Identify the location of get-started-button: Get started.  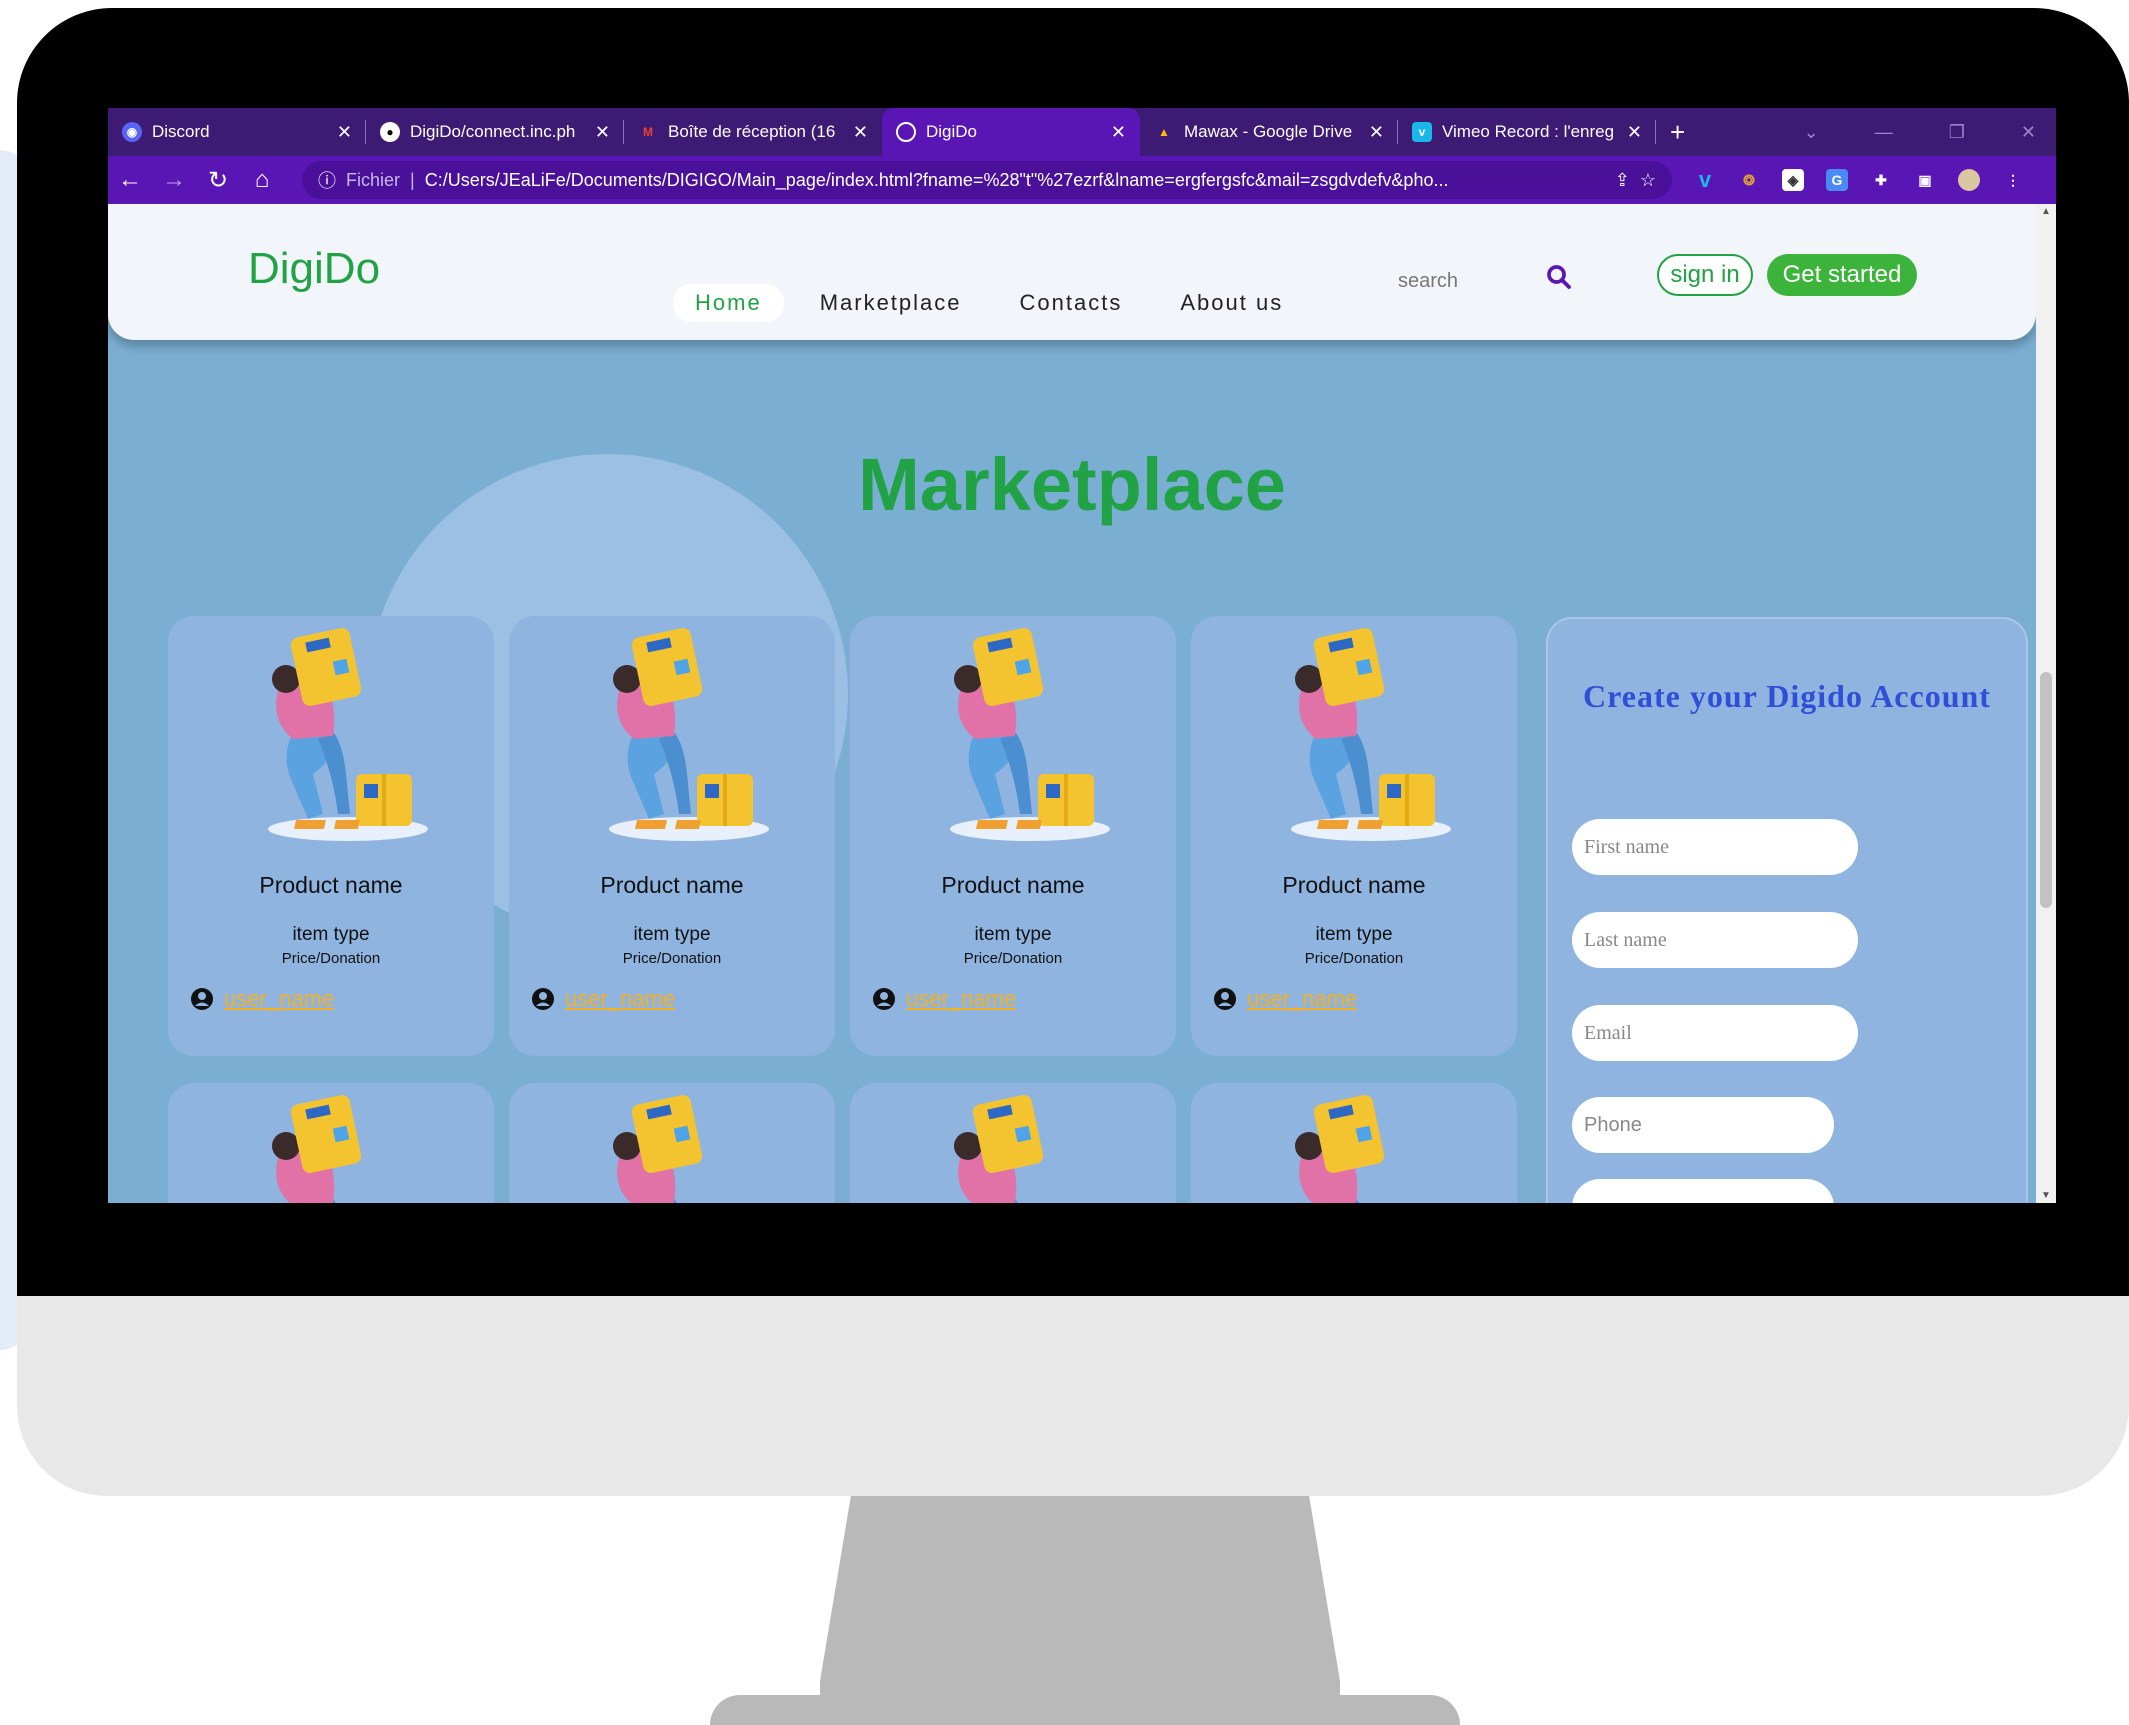
(1842, 275).